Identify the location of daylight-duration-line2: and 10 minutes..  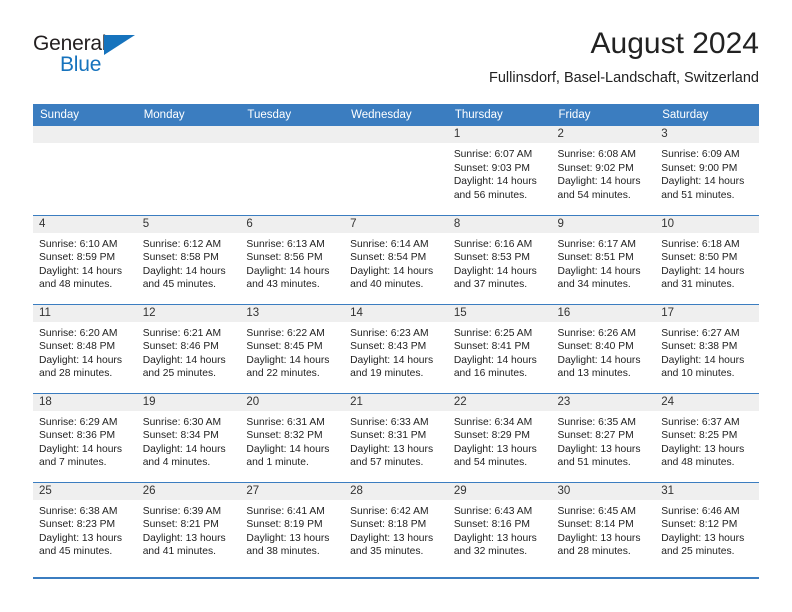
(698, 374).